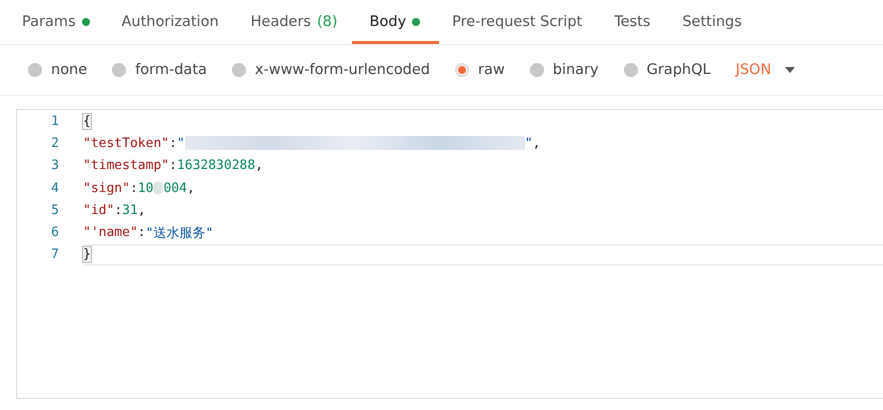  Describe the element at coordinates (65, 22) in the screenshot. I see `tab: Params` at that location.